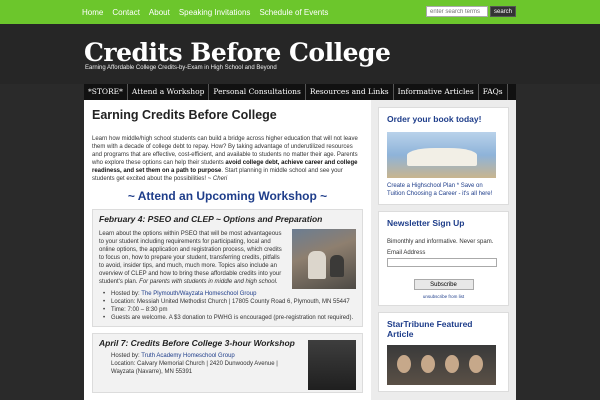  Describe the element at coordinates (159, 12) in the screenshot. I see `nav-about-link: About` at that location.